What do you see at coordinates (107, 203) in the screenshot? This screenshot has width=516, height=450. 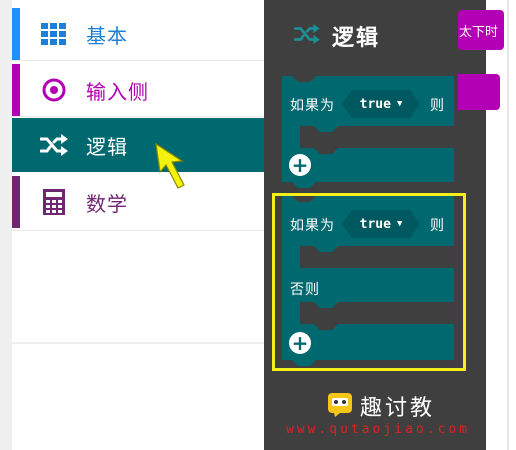 I see `category-label: 数学` at bounding box center [107, 203].